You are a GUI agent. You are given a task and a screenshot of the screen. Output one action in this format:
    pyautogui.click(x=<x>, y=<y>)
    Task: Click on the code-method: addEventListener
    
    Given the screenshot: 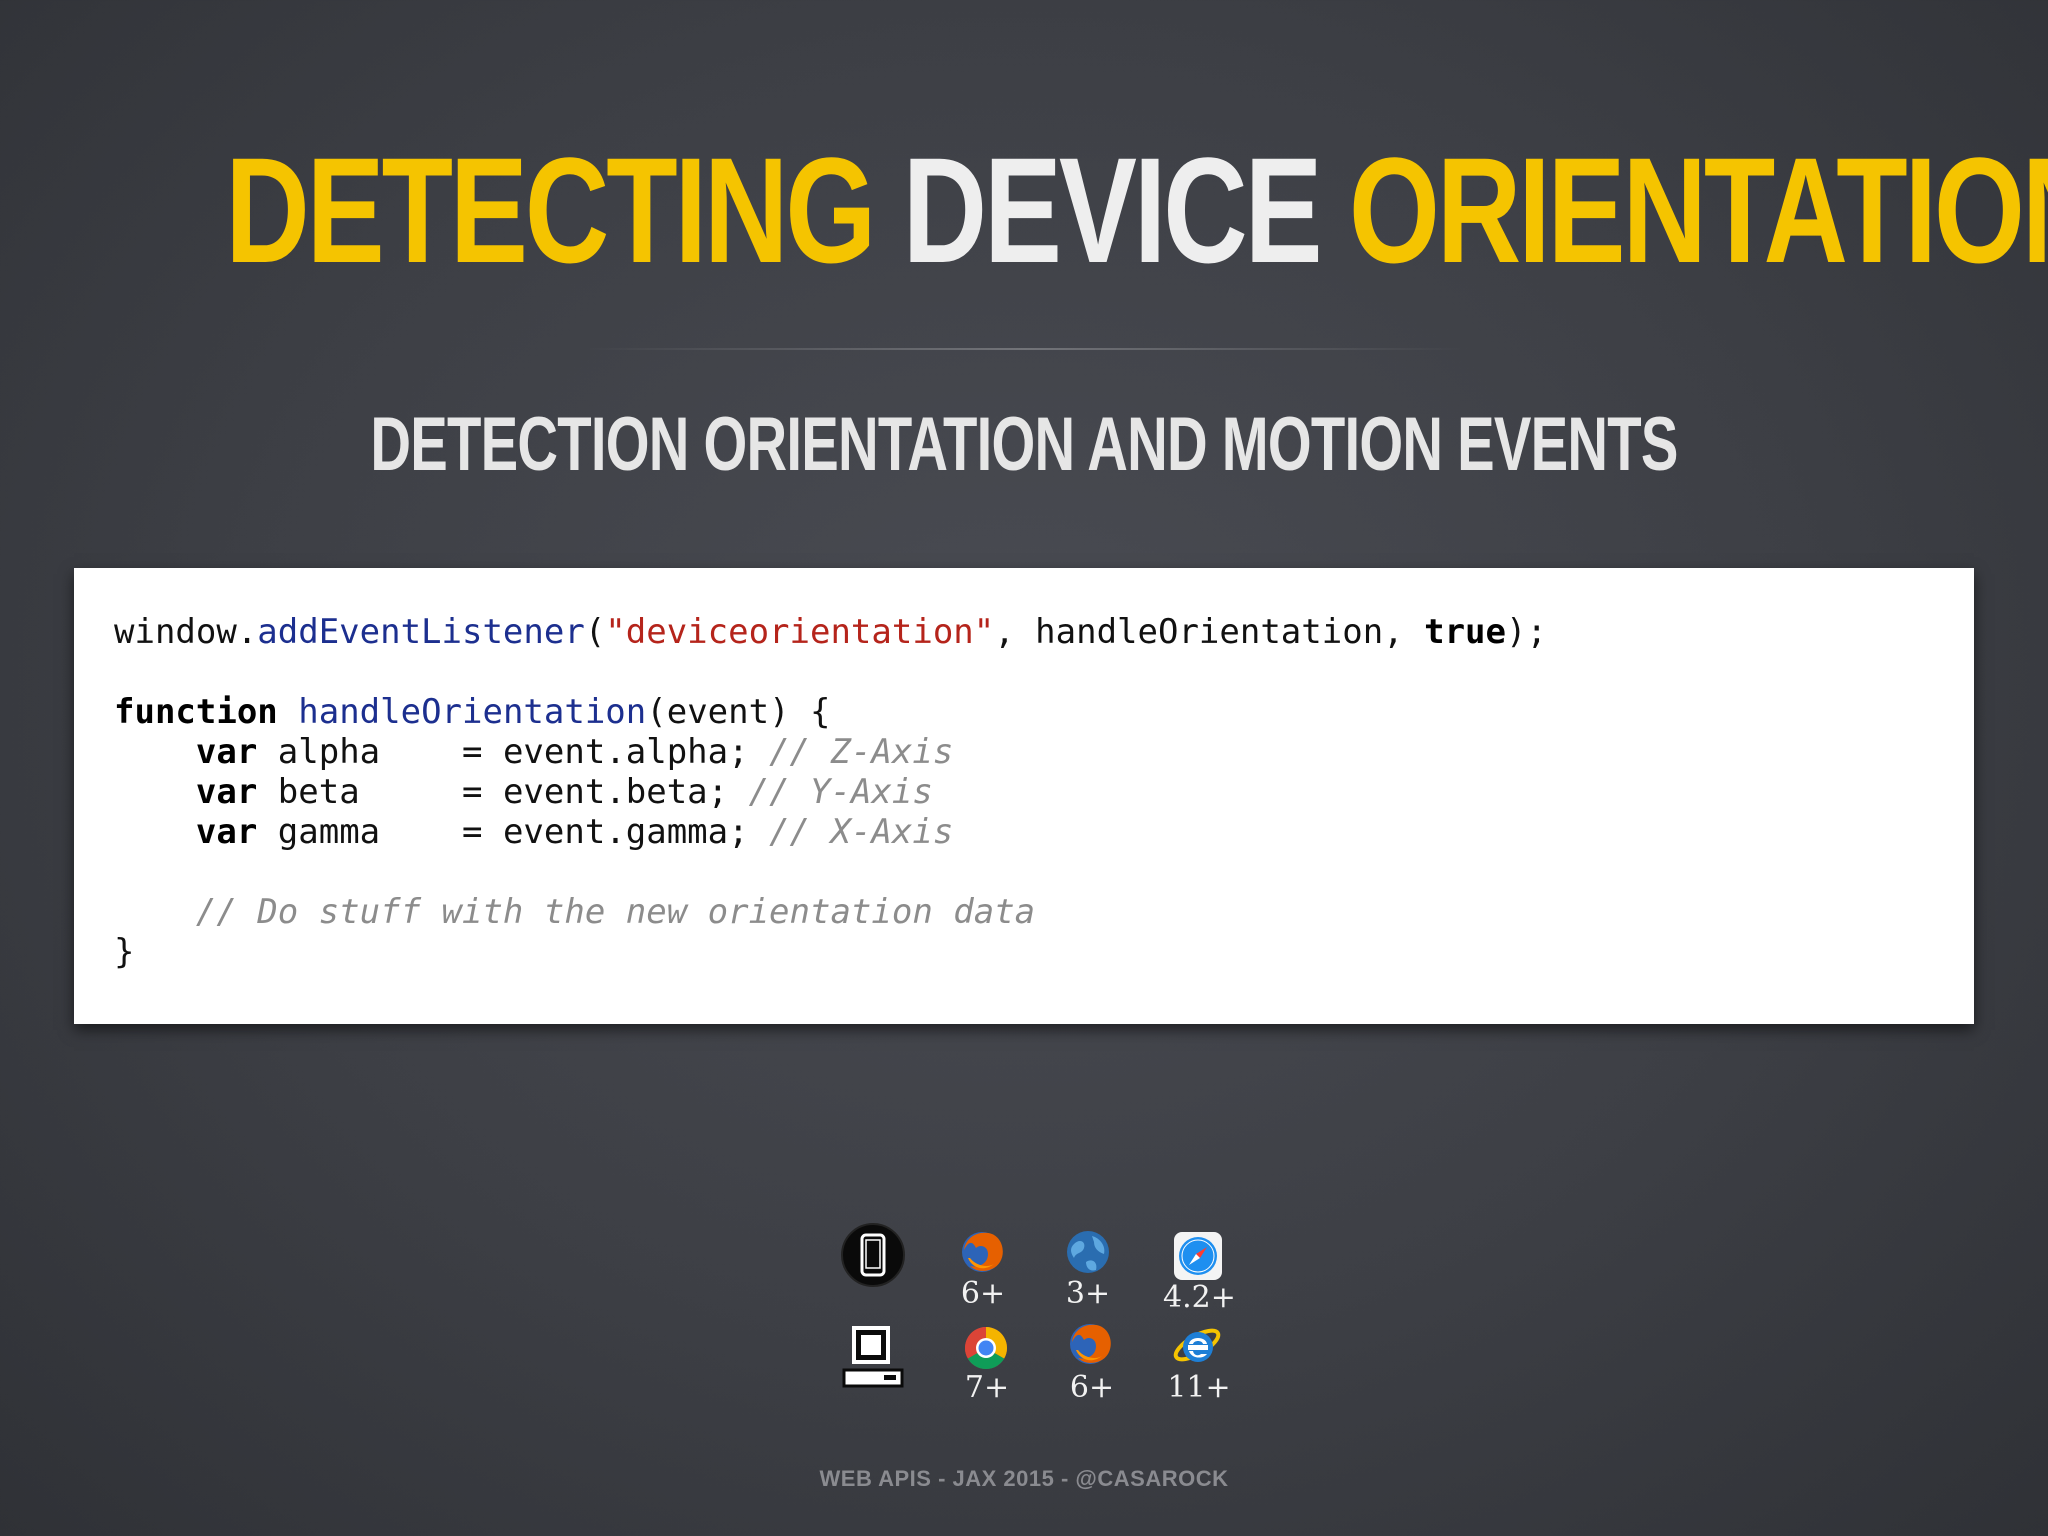 What is the action you would take?
    pyautogui.click(x=421, y=632)
    